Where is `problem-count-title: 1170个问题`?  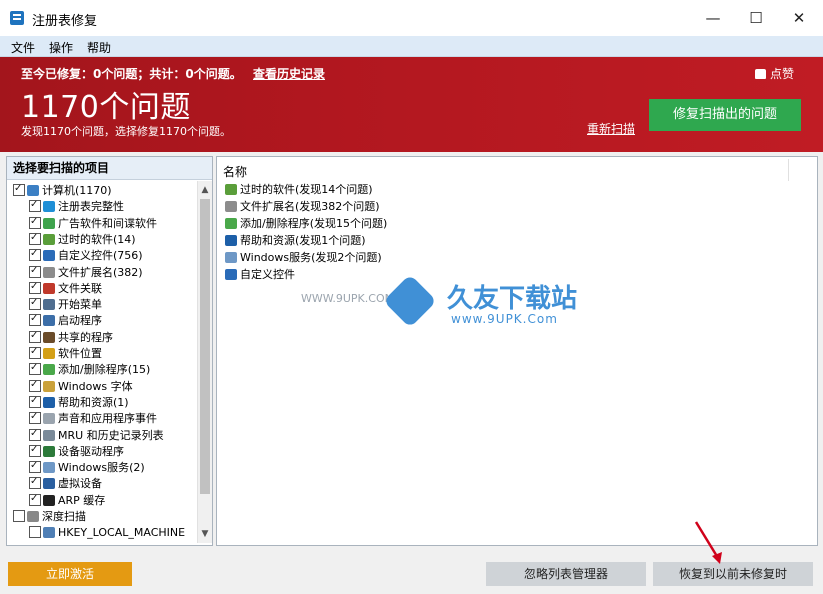 problem-count-title: 1170个问题 is located at coordinates (106, 107).